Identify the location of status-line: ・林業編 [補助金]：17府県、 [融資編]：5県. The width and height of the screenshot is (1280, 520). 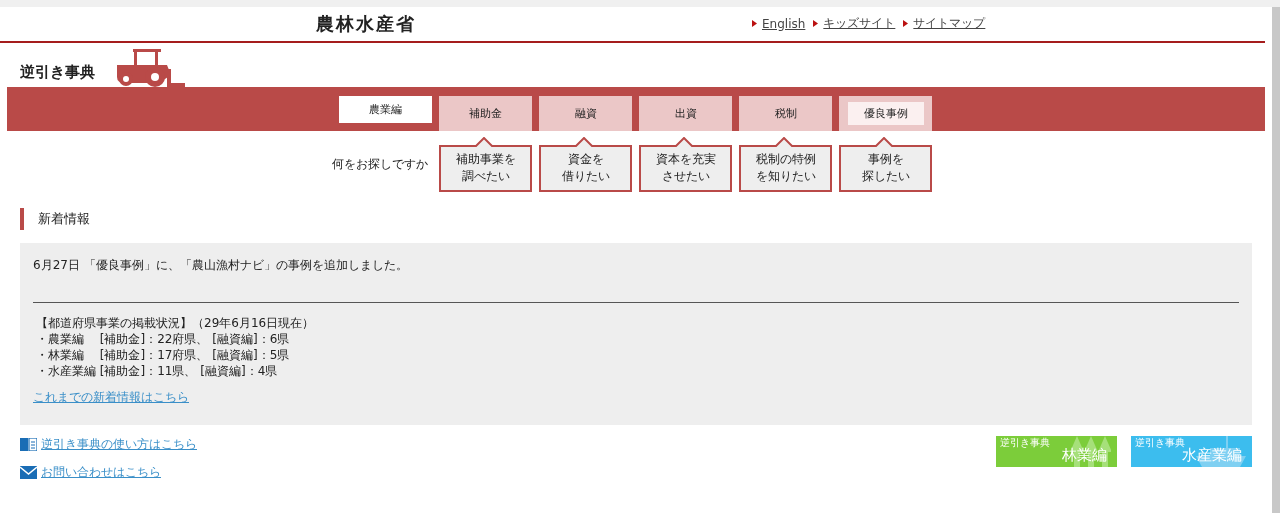
(163, 355).